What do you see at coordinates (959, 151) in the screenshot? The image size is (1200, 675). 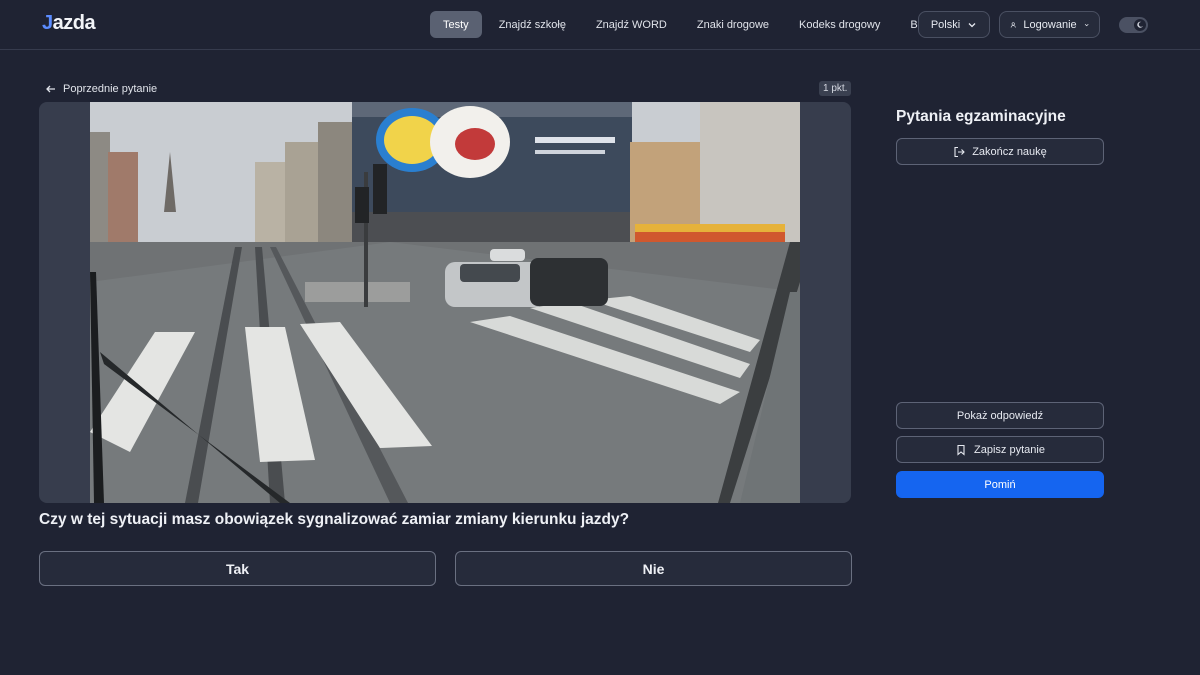 I see `logout-icon` at bounding box center [959, 151].